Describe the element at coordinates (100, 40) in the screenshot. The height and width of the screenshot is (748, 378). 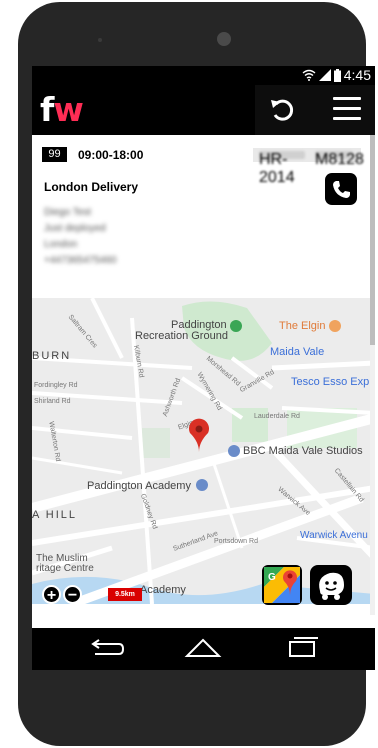
I see `front-camera` at that location.